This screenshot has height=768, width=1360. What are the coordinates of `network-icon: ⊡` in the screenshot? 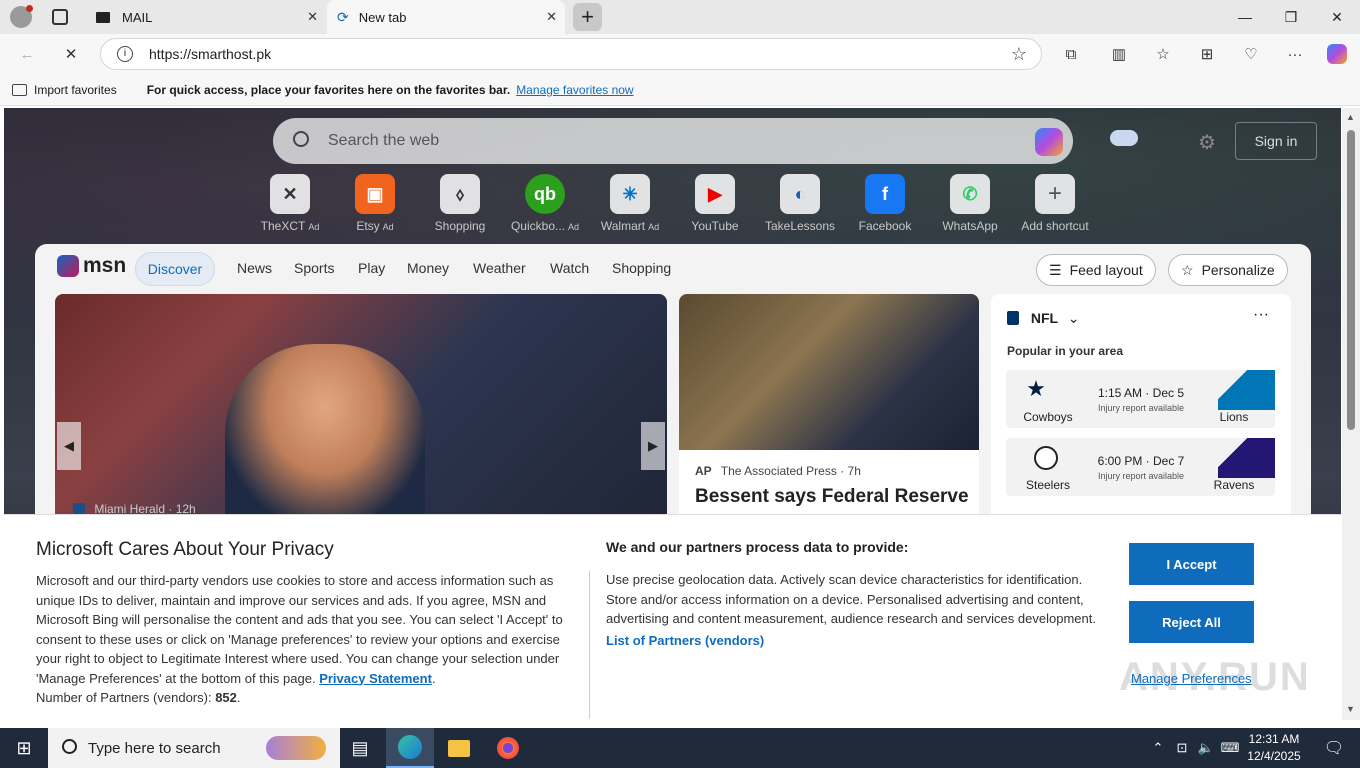 It's located at (1182, 748).